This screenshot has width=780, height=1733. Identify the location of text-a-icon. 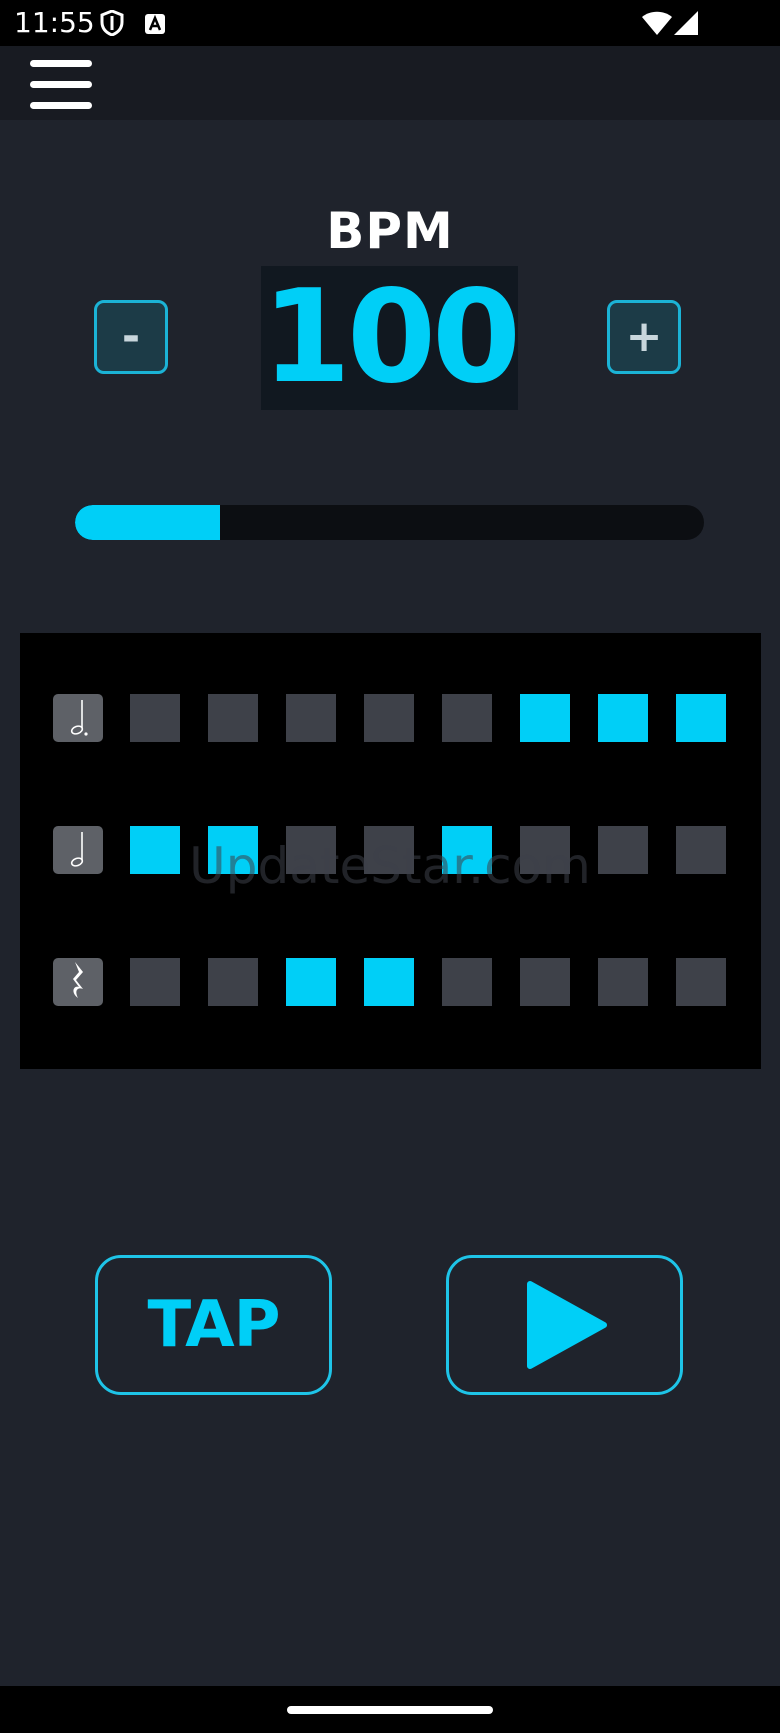
(155, 26).